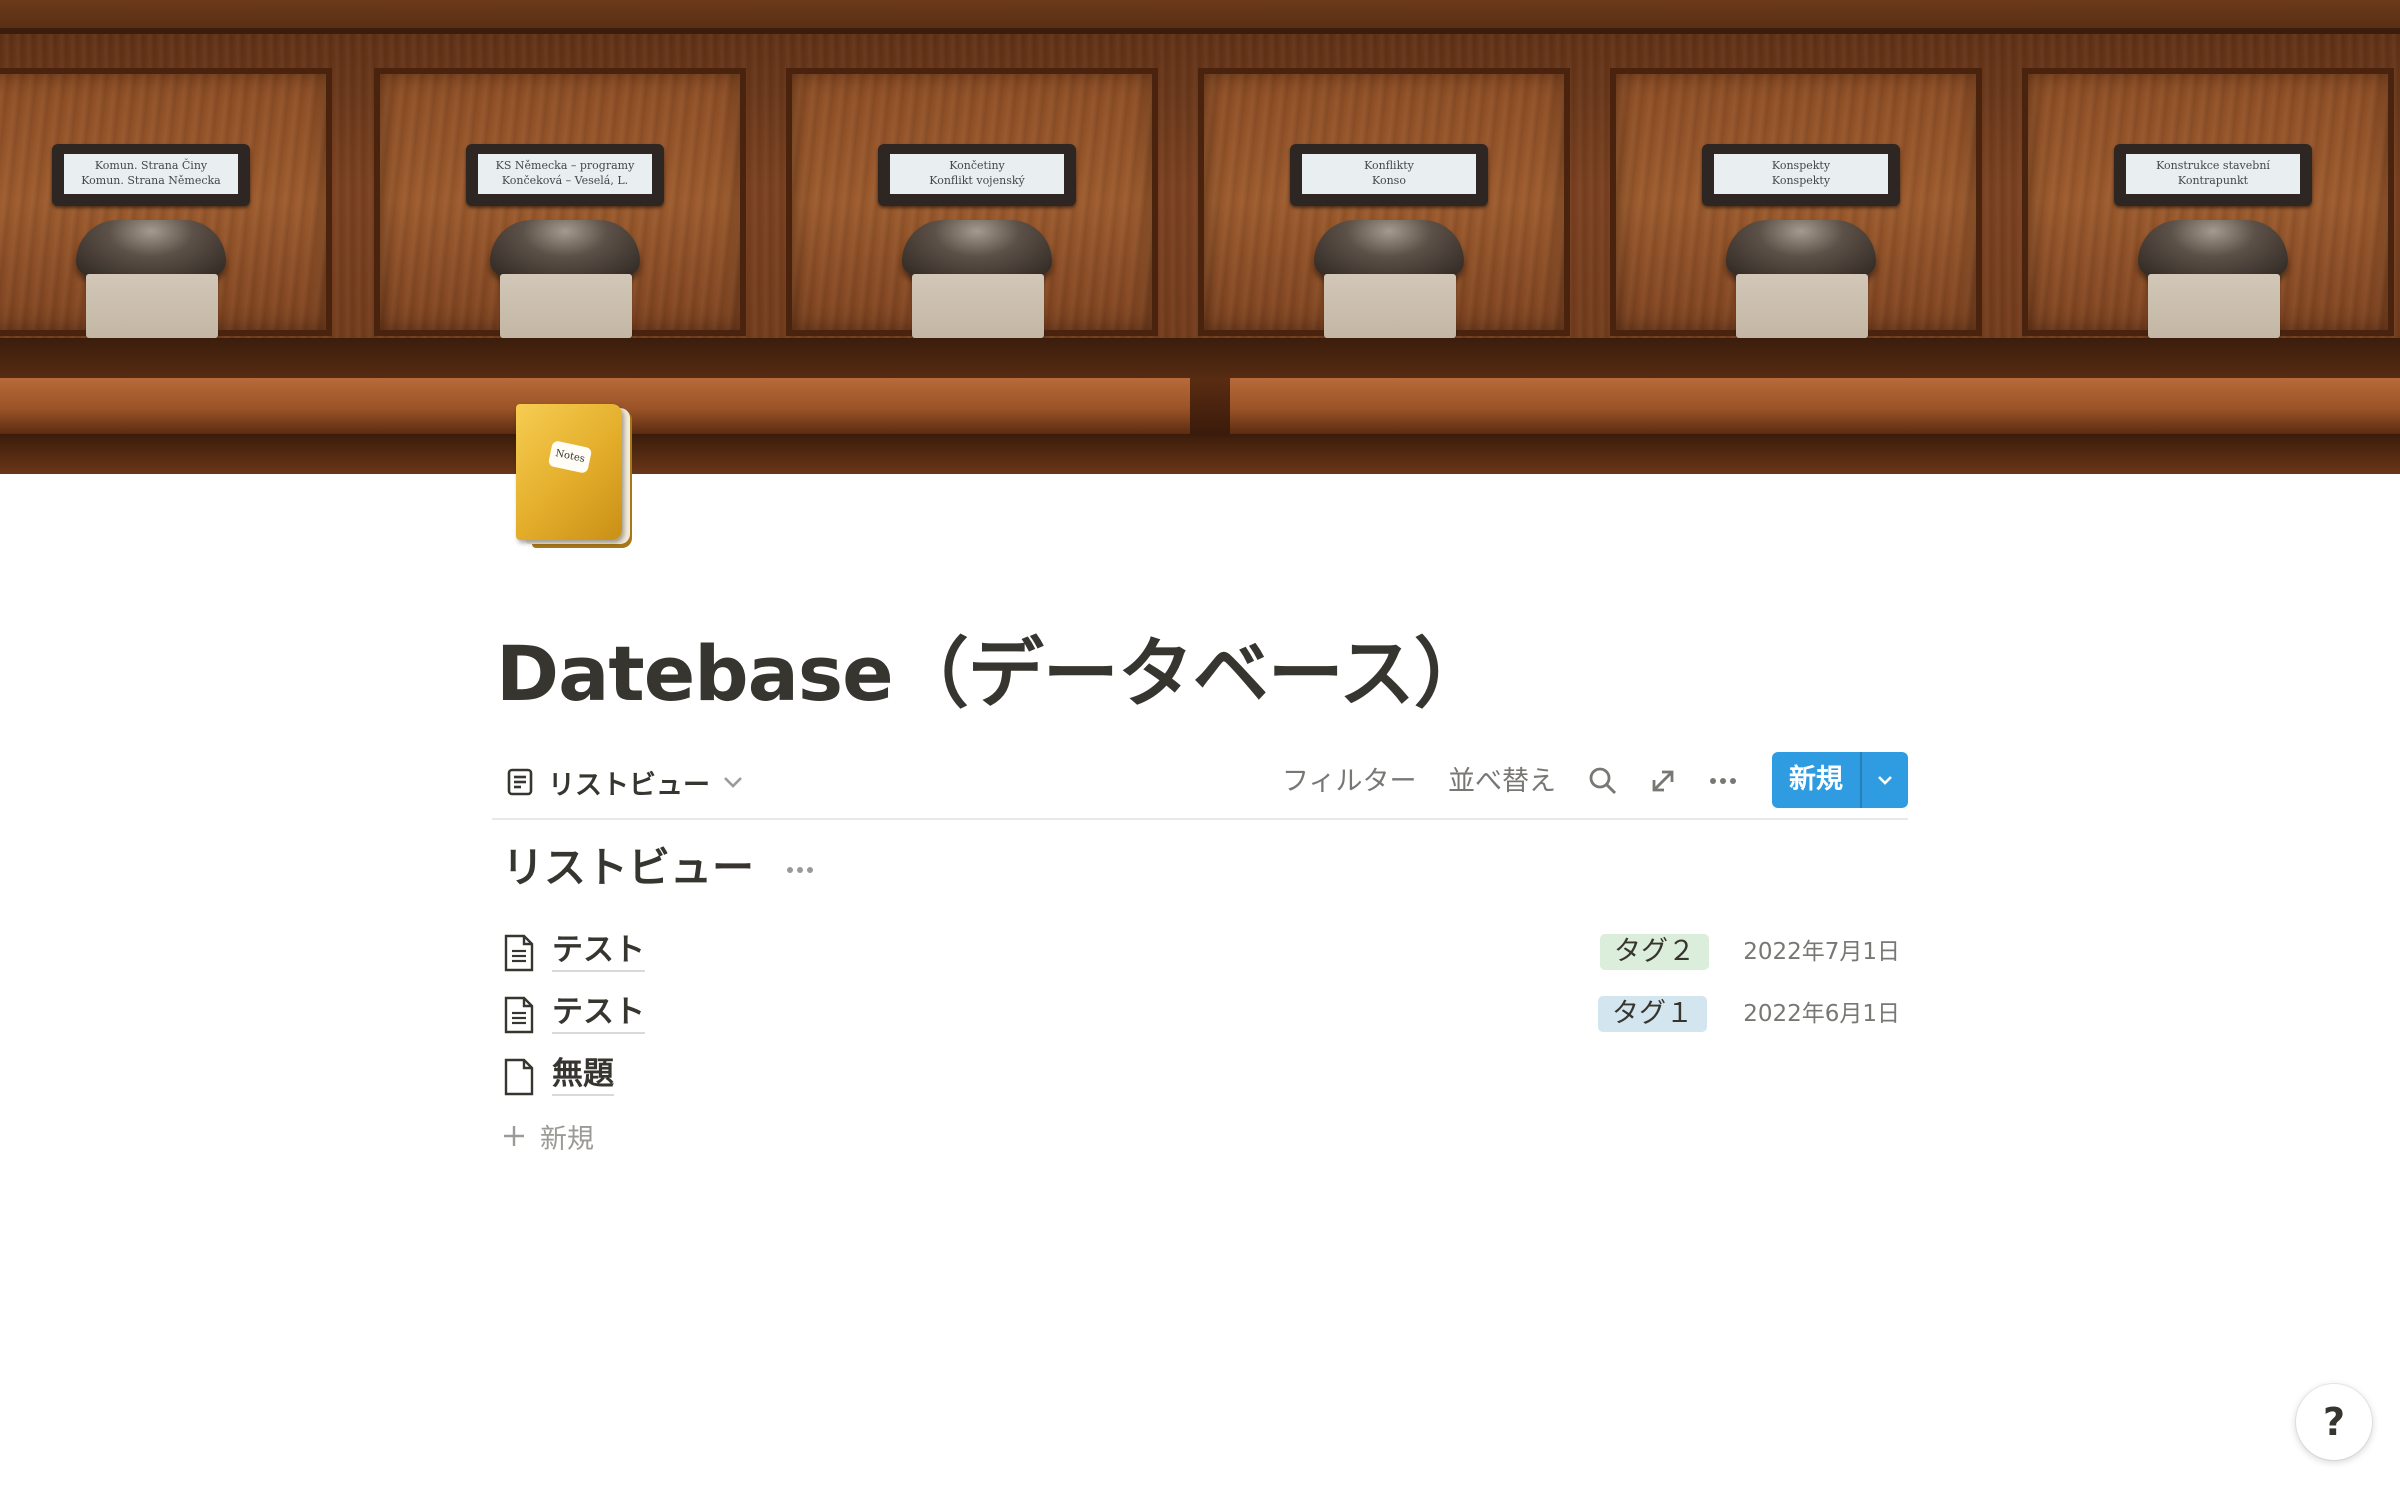  I want to click on search-icon, so click(1603, 781).